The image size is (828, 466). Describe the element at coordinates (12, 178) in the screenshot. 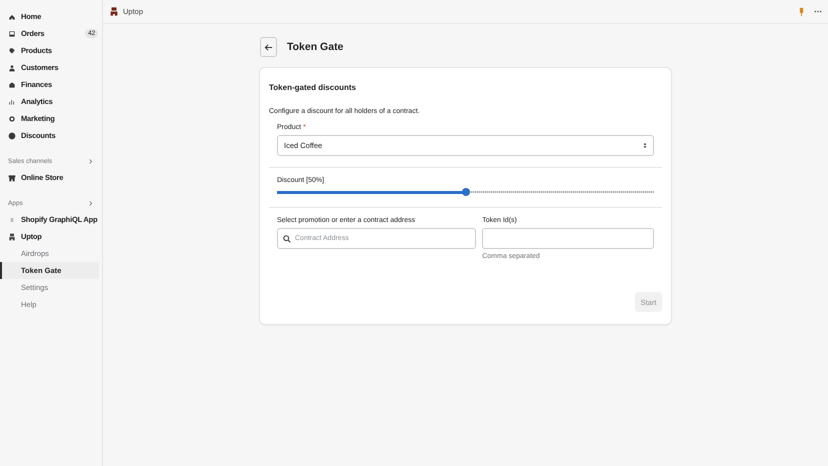

I see `store-icon` at that location.